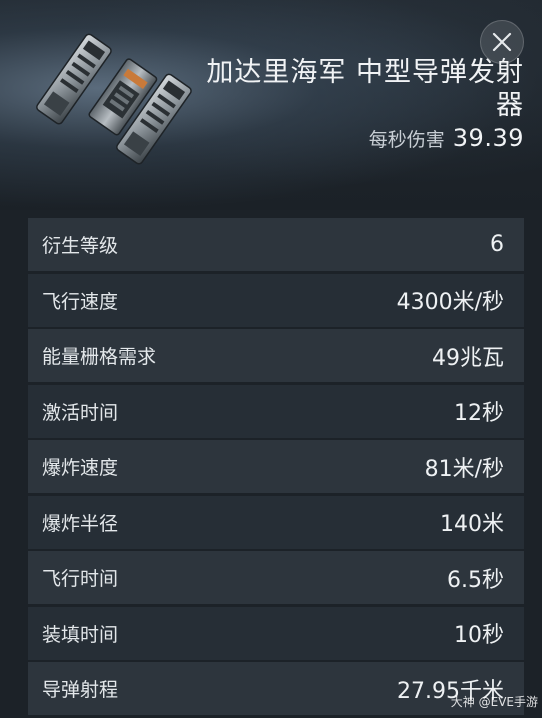 The width and height of the screenshot is (542, 718). Describe the element at coordinates (450, 302) in the screenshot. I see `stat-value: 4300米/秒` at that location.